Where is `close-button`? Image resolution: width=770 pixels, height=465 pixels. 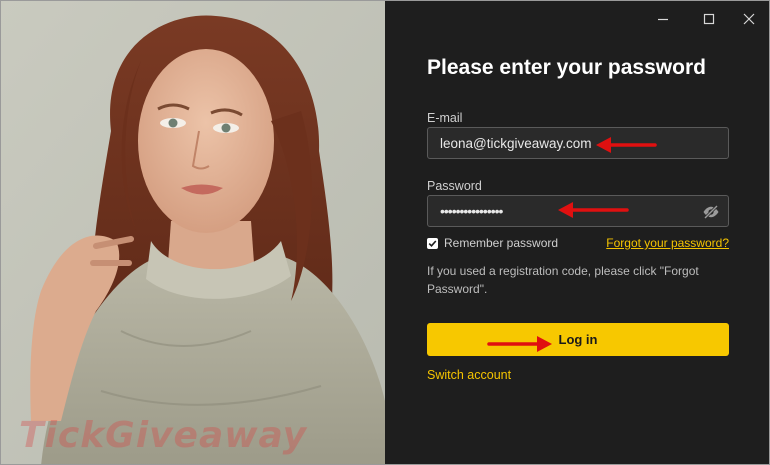
close-button is located at coordinates (749, 19).